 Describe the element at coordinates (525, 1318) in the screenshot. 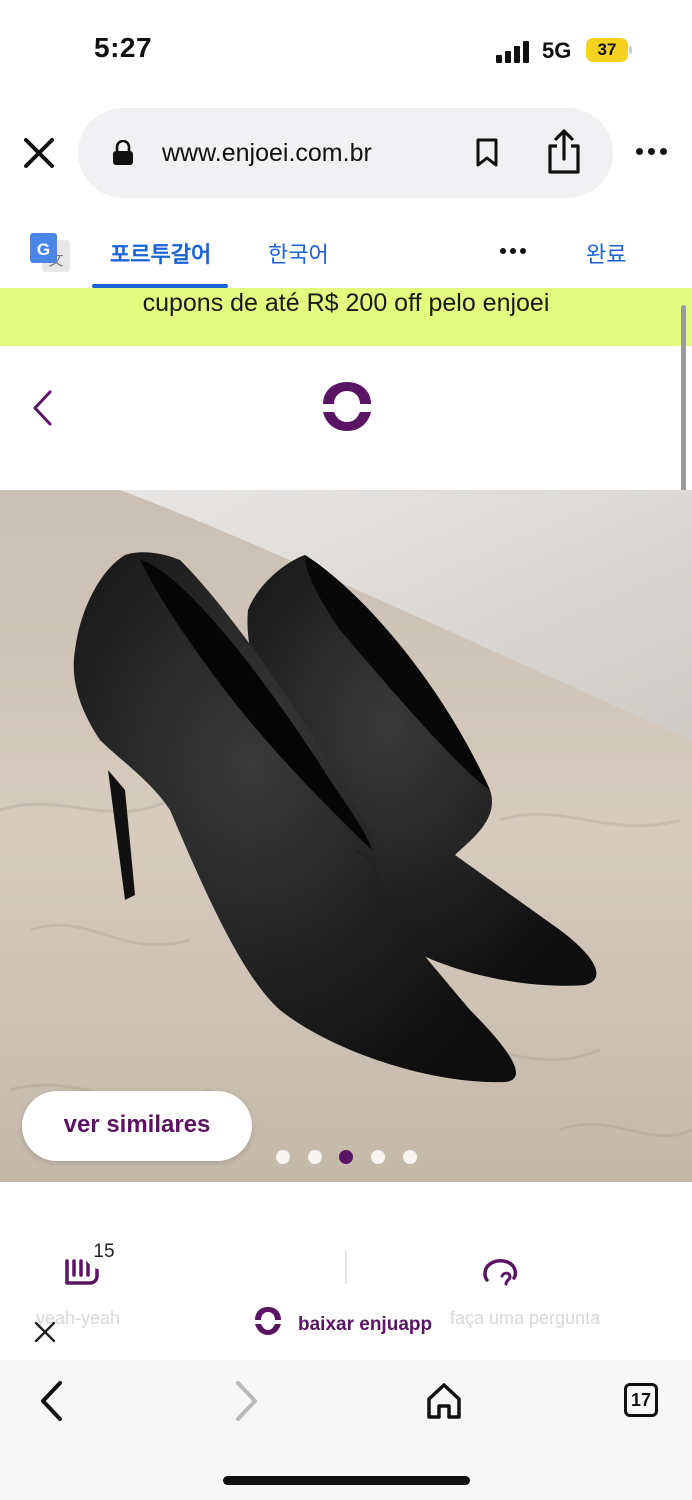

I see `ask-question-label: faça uma pergunta` at that location.